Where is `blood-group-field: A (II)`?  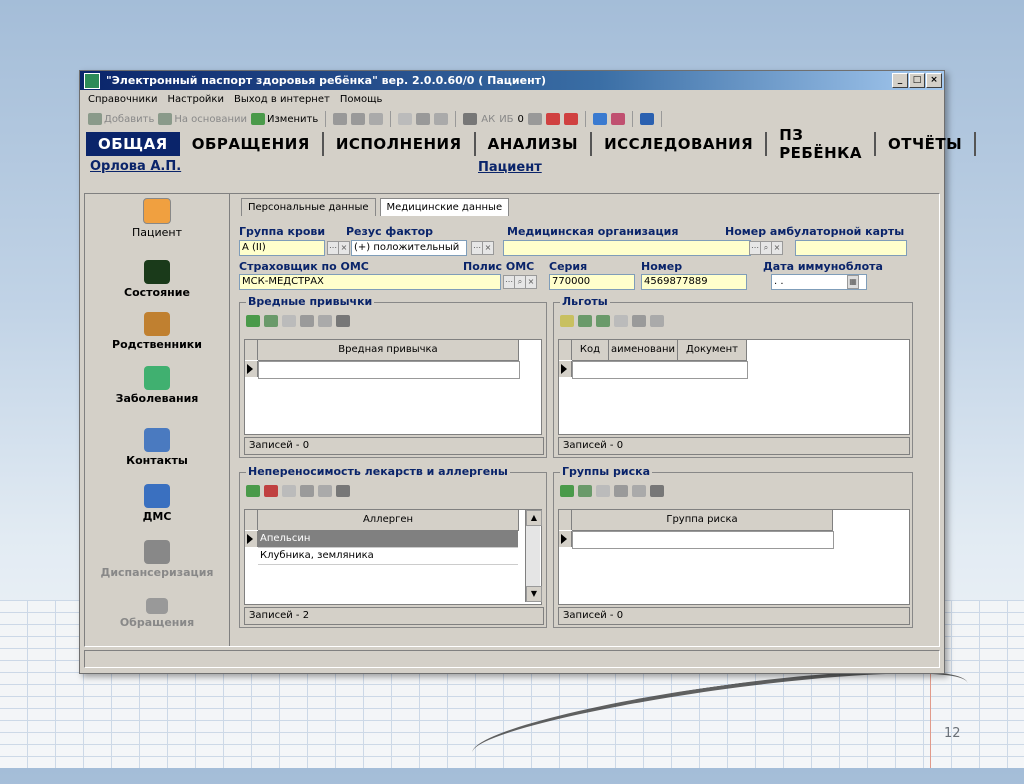
blood-group-field: A (II) is located at coordinates (282, 248).